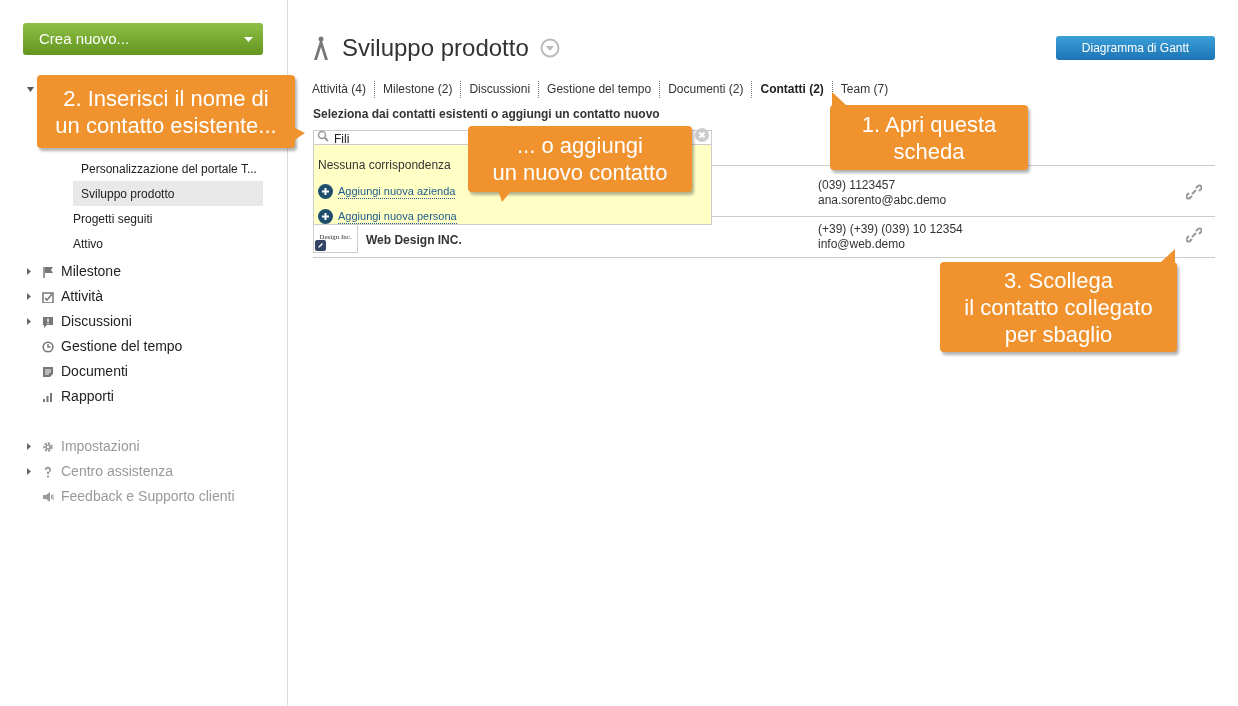  What do you see at coordinates (48, 346) in the screenshot?
I see `clock-icon` at bounding box center [48, 346].